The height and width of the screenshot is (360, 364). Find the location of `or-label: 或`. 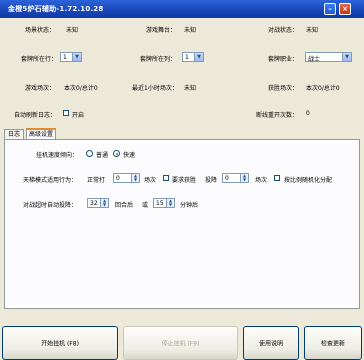

or-label: 或 is located at coordinates (145, 205).